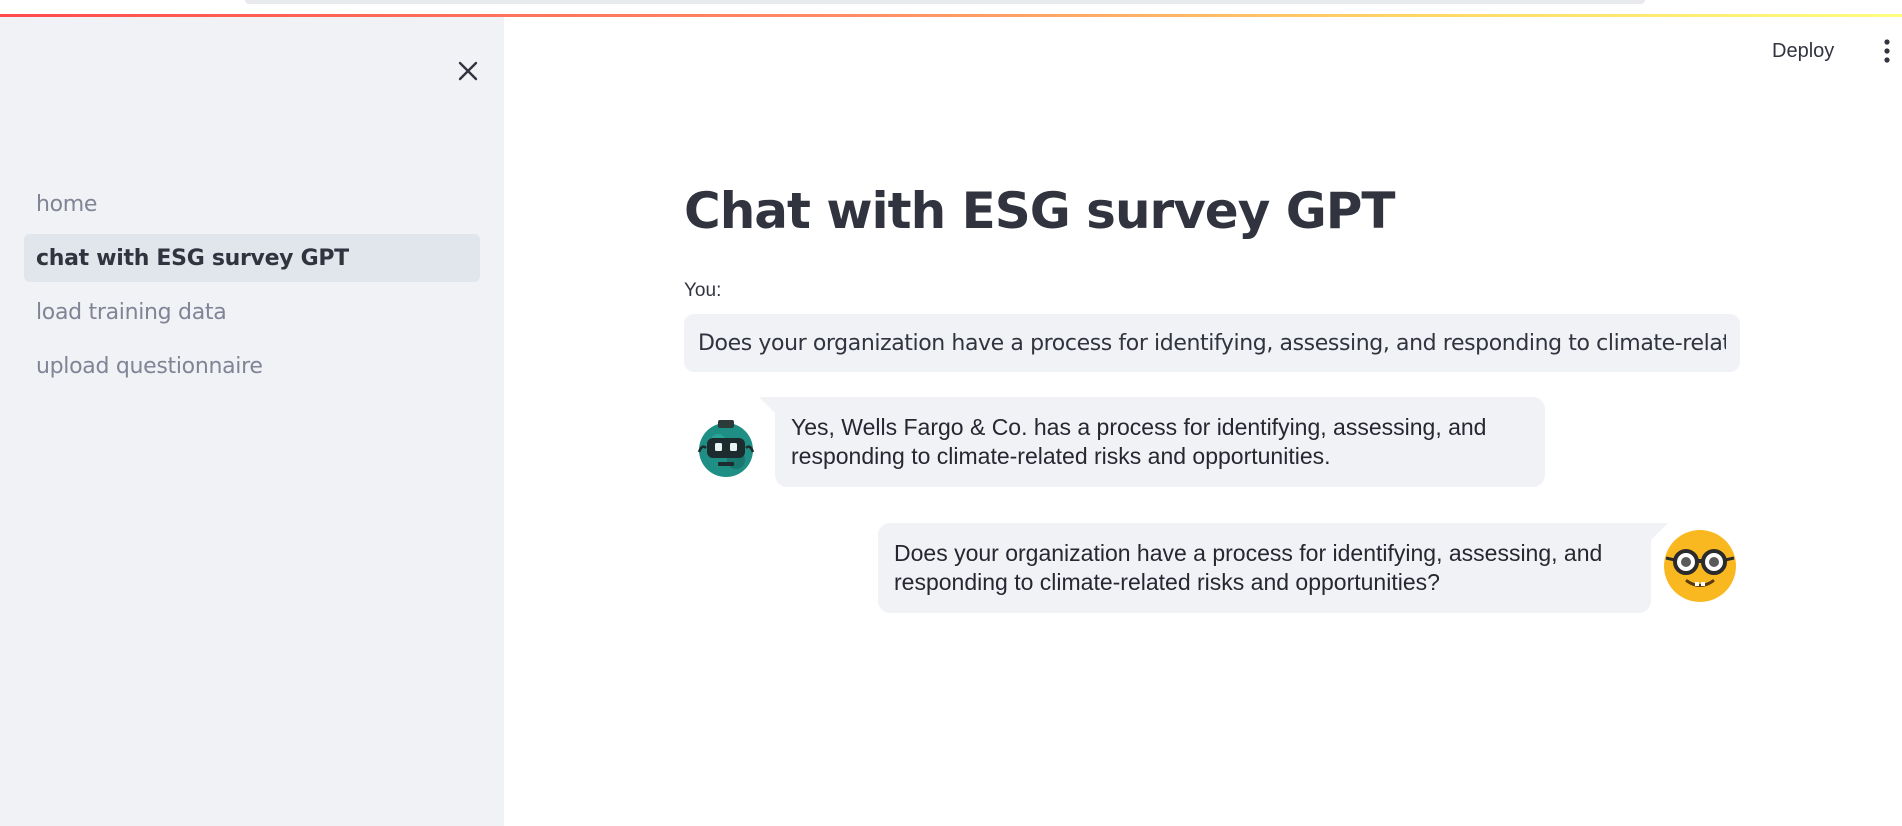 The image size is (1902, 826). I want to click on more-vertical-icon, so click(1887, 51).